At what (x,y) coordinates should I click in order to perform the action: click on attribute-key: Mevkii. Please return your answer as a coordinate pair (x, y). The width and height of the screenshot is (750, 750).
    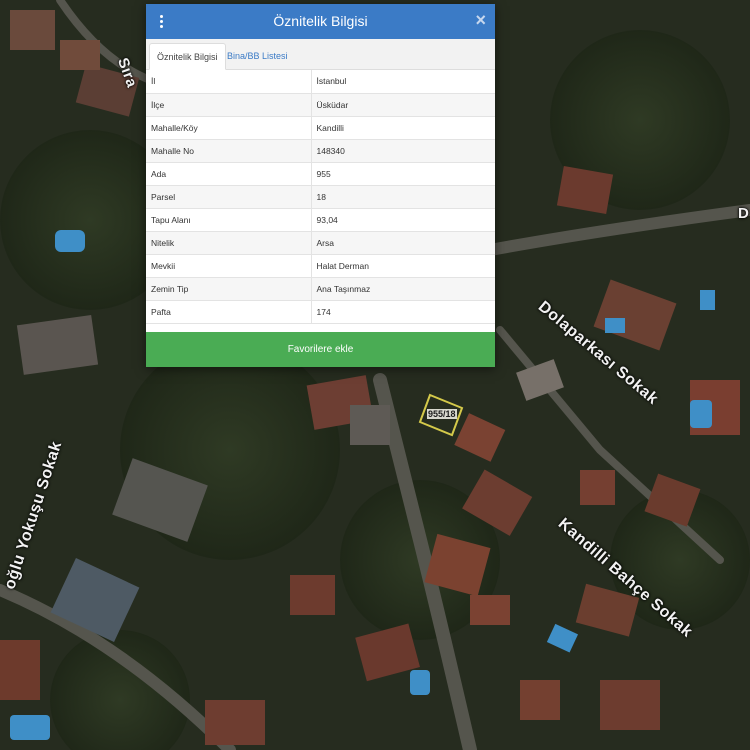
    Looking at the image, I should click on (229, 266).